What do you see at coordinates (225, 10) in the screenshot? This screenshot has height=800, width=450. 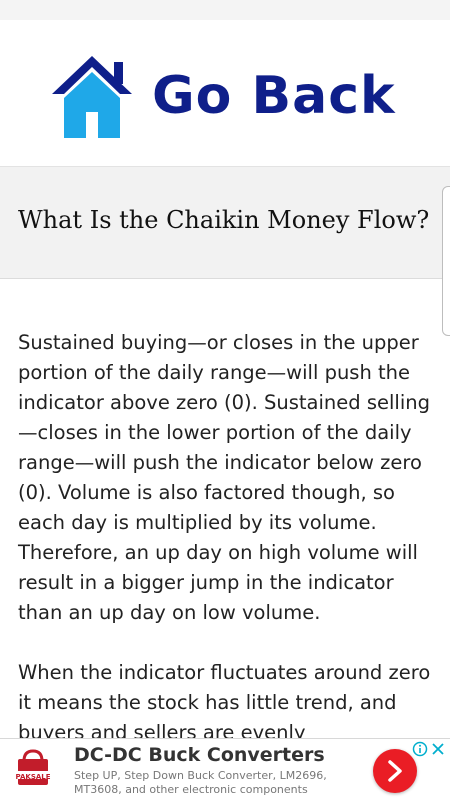 I see `status-strip` at bounding box center [225, 10].